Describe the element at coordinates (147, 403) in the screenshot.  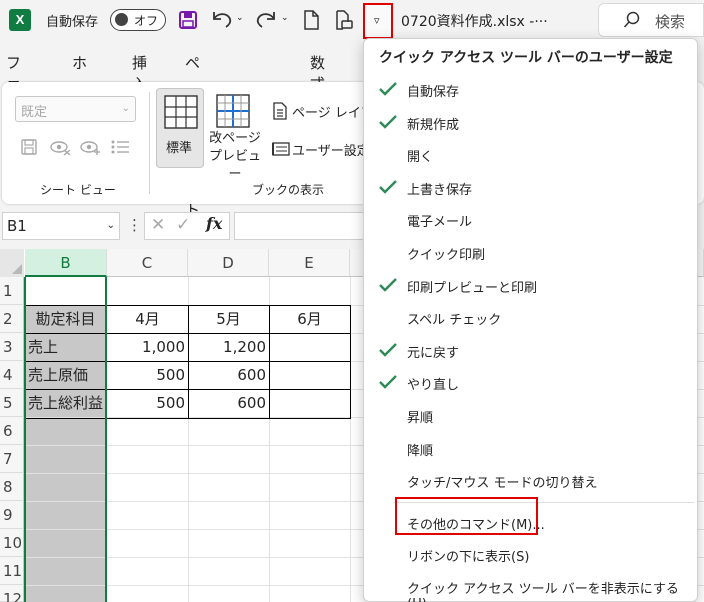
I see `cell-c5: 500` at that location.